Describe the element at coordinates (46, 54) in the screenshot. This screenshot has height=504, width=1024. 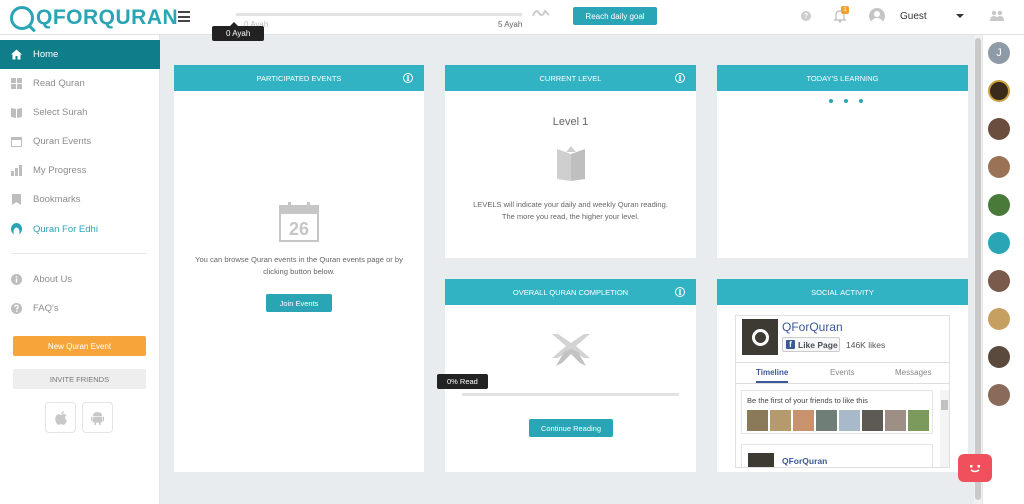
I see `sidebar-item-label: Home` at that location.